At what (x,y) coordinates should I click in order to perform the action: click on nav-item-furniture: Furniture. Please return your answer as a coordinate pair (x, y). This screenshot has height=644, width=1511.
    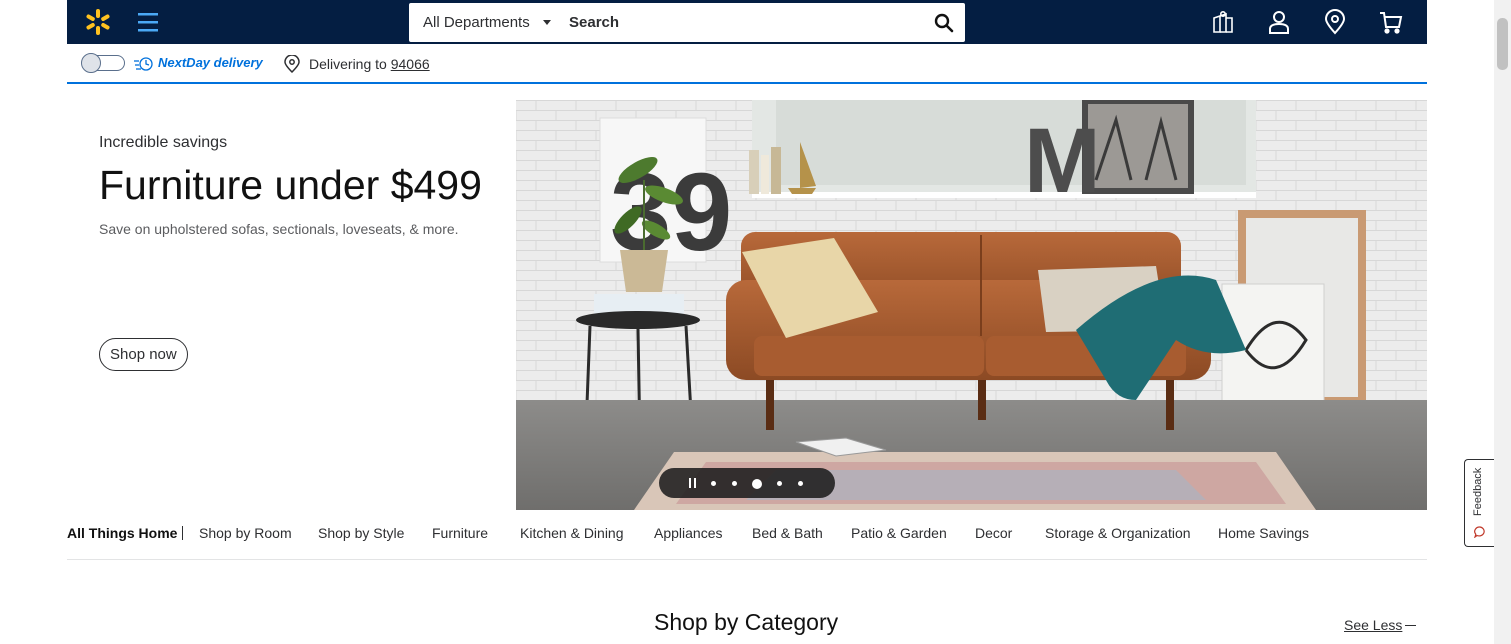
    Looking at the image, I should click on (460, 533).